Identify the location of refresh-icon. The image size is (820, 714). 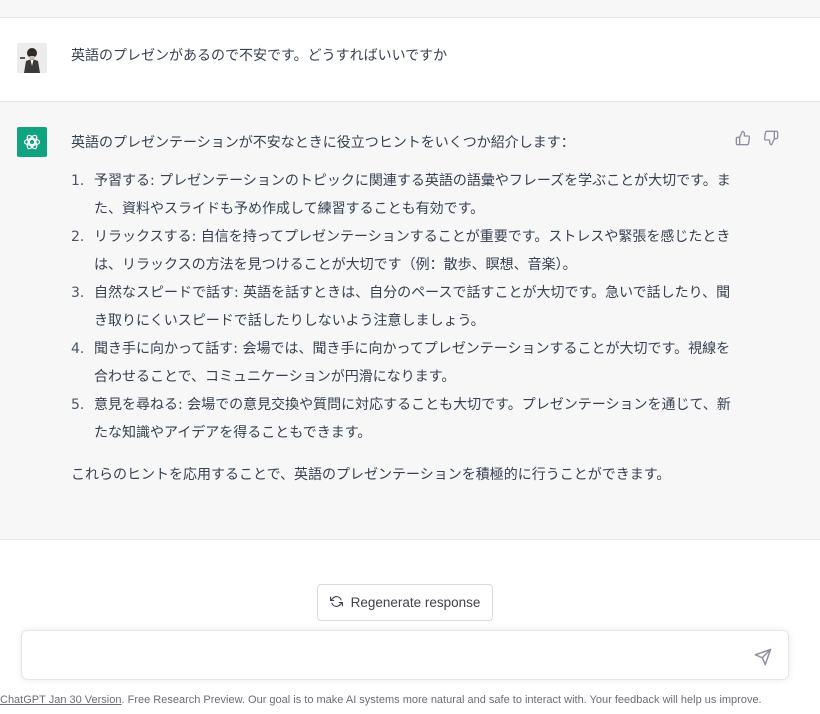
(336, 603).